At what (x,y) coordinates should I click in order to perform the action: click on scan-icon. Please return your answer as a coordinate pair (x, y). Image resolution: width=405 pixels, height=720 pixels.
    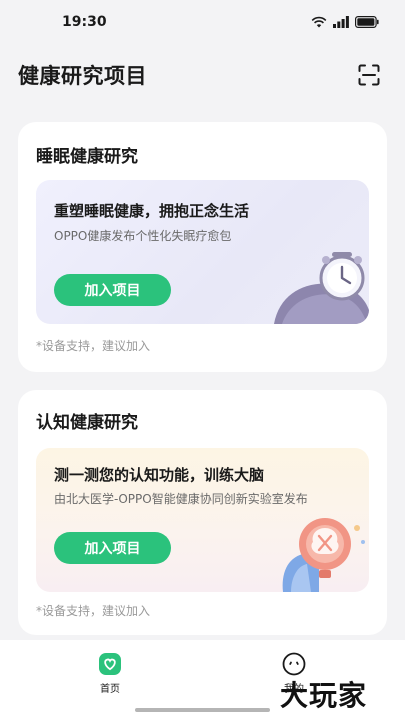
    Looking at the image, I should click on (369, 75).